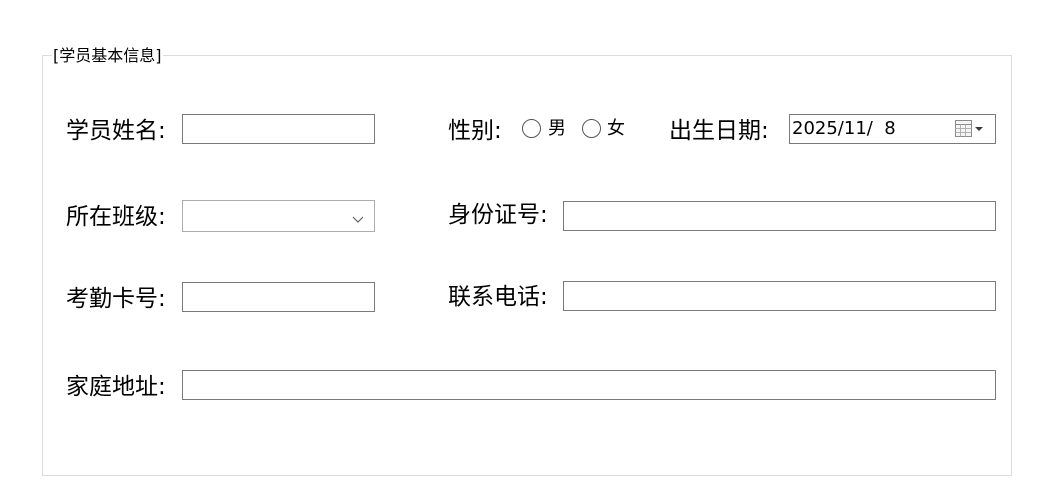 The width and height of the screenshot is (1037, 498). I want to click on birthdate-label: 出生日期:, so click(719, 131).